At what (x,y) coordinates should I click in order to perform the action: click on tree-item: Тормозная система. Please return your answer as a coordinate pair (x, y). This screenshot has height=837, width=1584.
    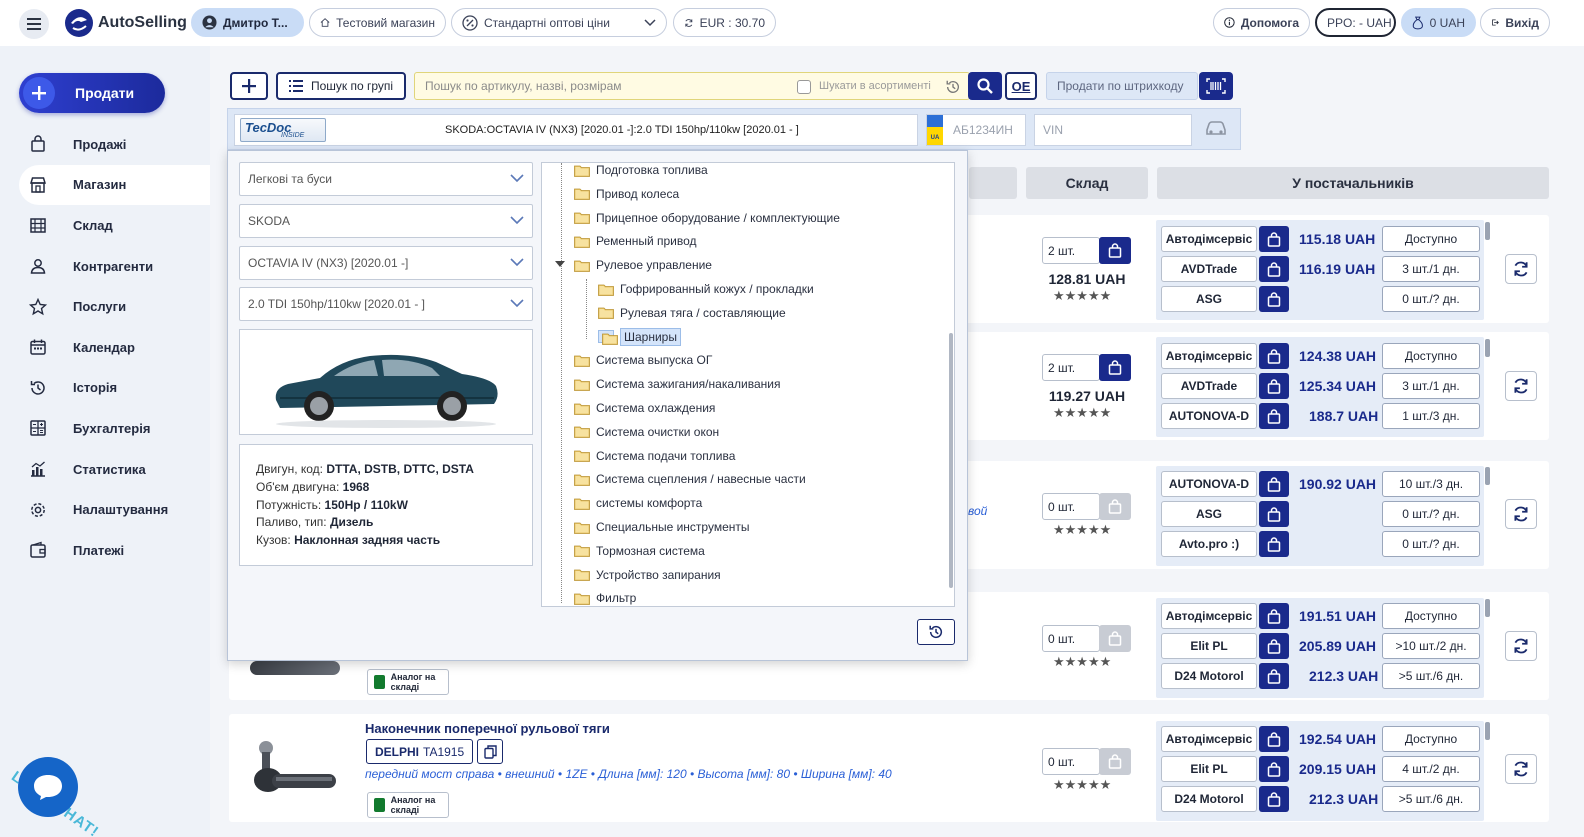
    Looking at the image, I should click on (639, 551).